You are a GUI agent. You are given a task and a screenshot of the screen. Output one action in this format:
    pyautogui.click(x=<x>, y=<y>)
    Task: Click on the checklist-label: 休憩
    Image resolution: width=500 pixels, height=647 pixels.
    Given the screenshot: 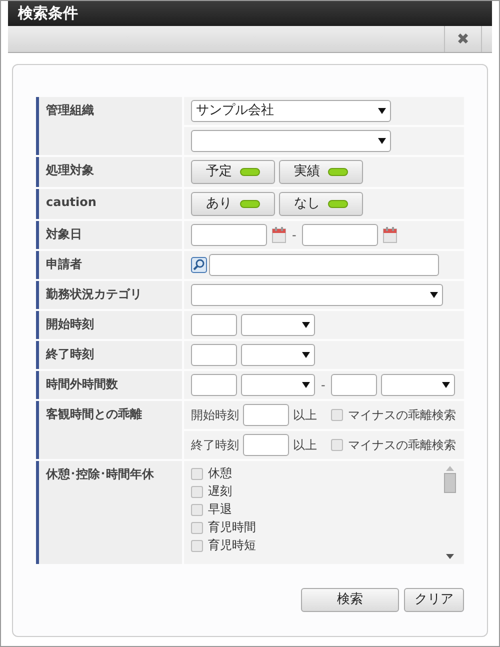 What is the action you would take?
    pyautogui.click(x=220, y=473)
    